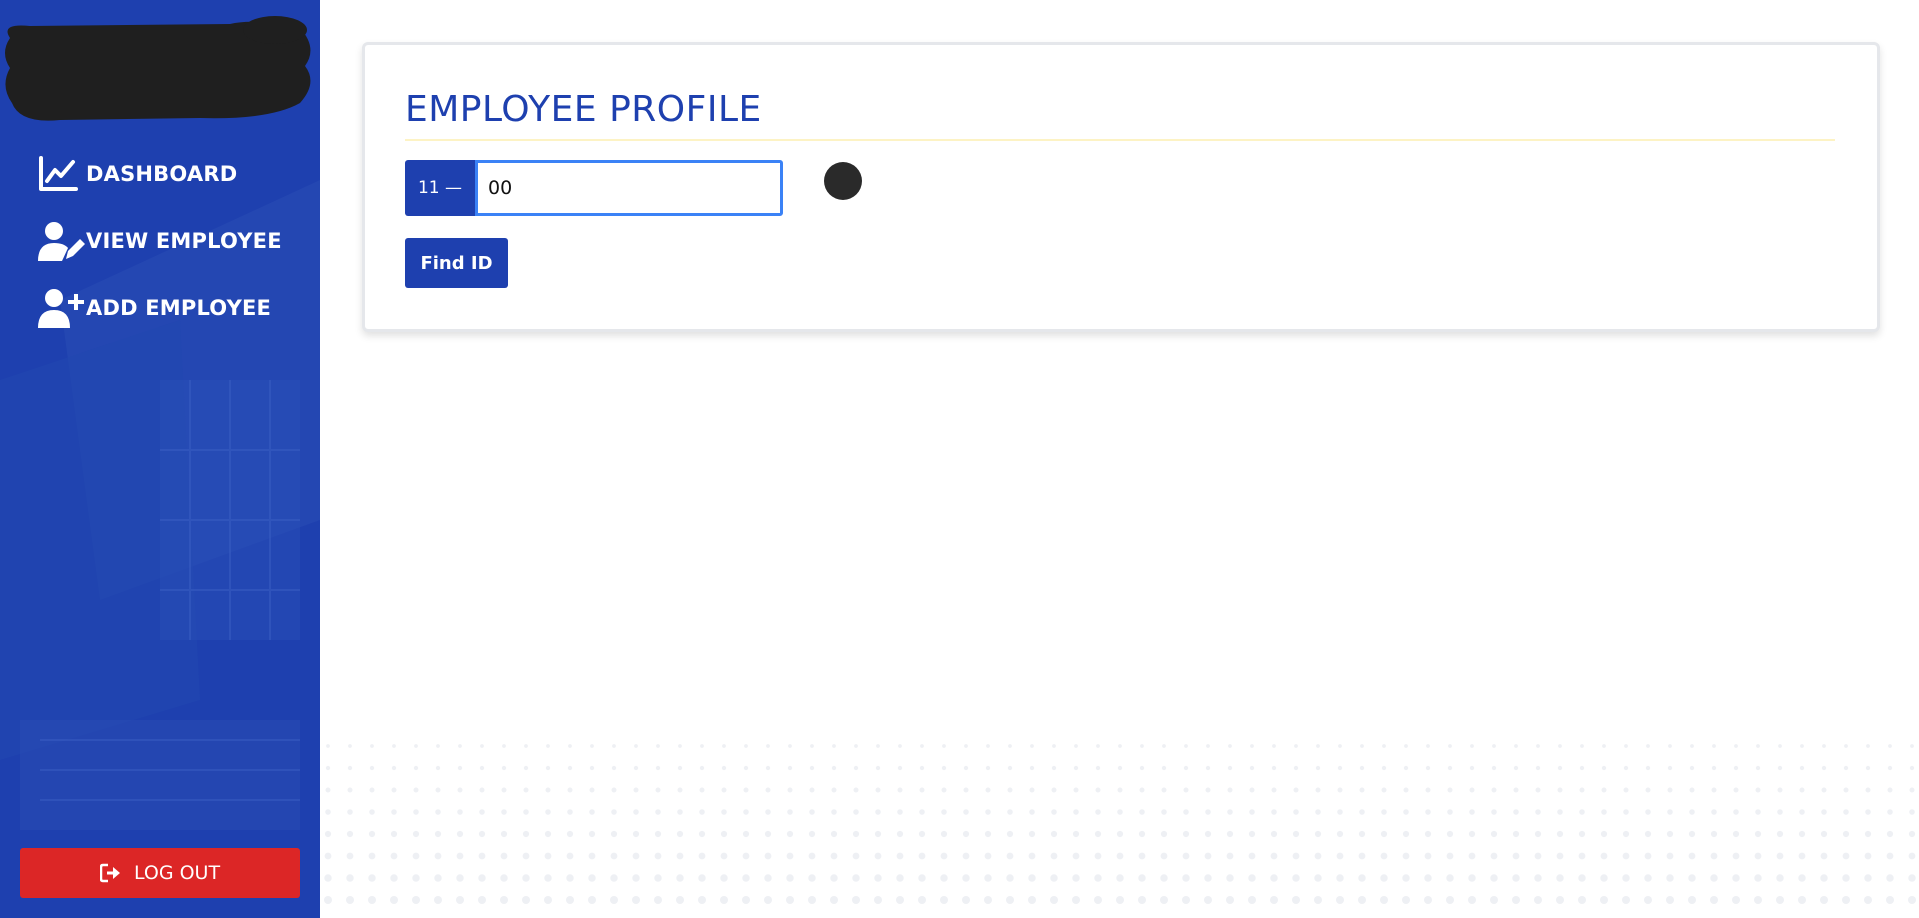 This screenshot has height=918, width=1919. What do you see at coordinates (162, 174) in the screenshot?
I see `sidebar-item-label: DASHBOARD` at bounding box center [162, 174].